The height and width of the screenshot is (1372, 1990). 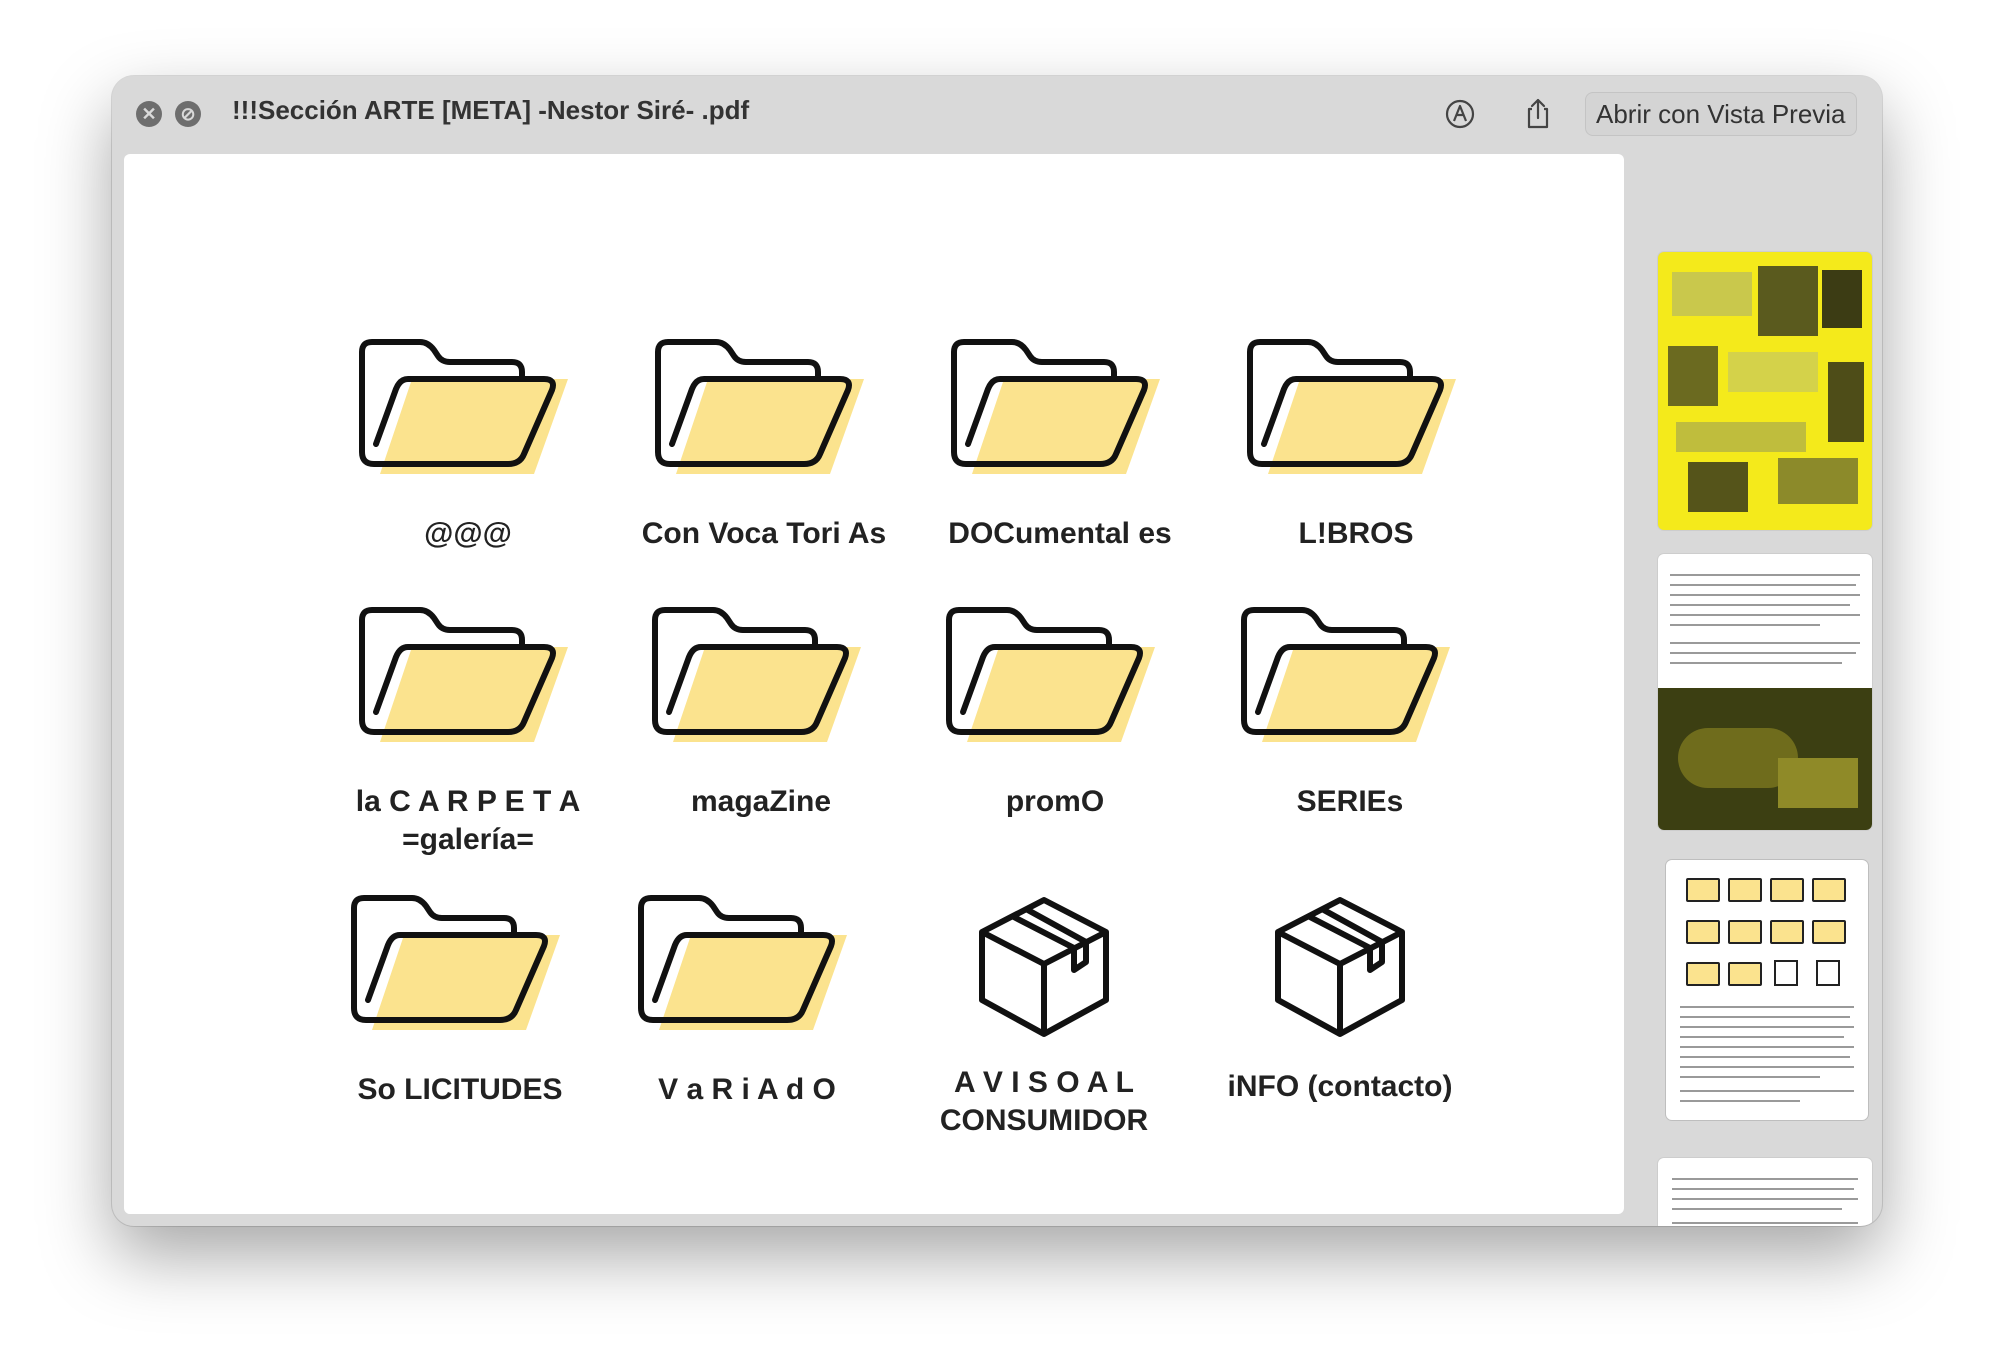 What do you see at coordinates (1818, 783) in the screenshot?
I see `thumb-photo-detail` at bounding box center [1818, 783].